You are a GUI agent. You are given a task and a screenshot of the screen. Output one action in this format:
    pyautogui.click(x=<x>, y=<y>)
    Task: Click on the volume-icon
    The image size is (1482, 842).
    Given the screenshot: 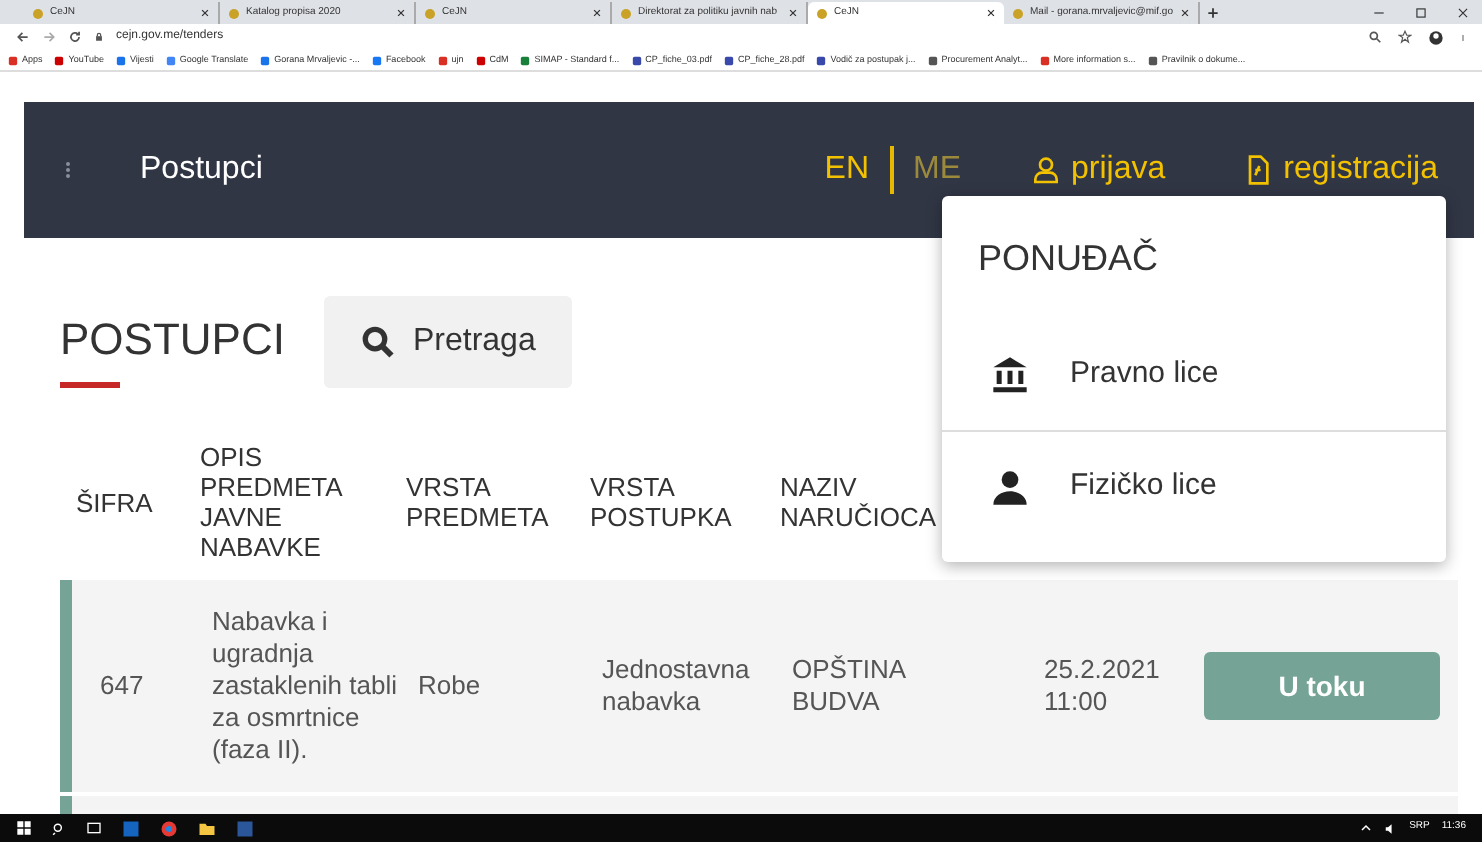 What is the action you would take?
    pyautogui.click(x=1390, y=828)
    